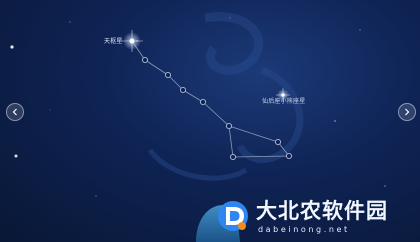  I want to click on watermark-title: 大北农软件园, so click(322, 210).